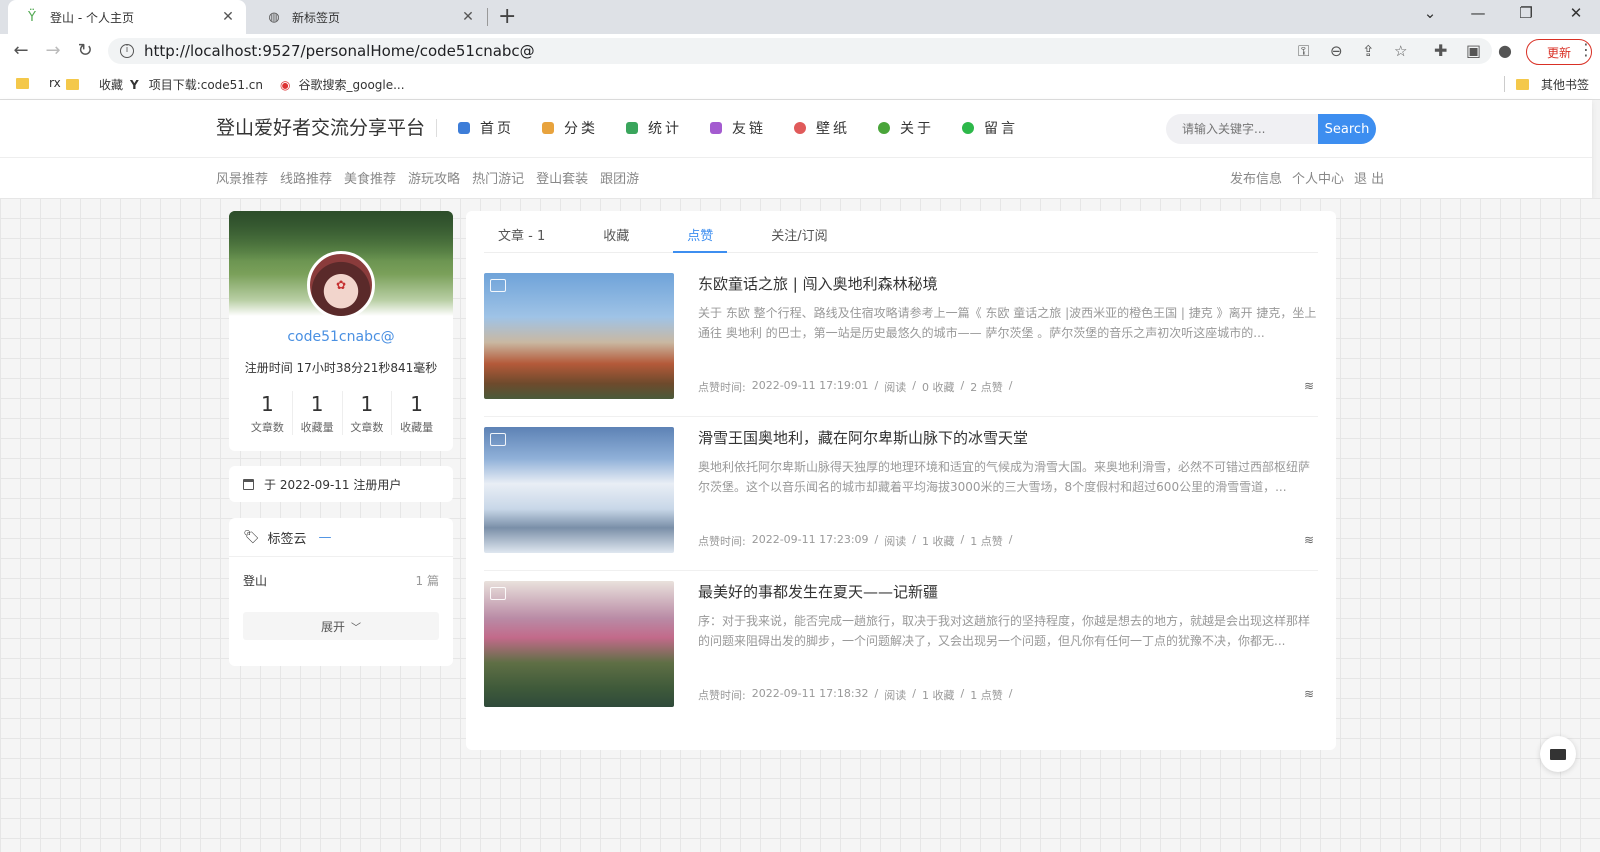 This screenshot has width=1600, height=852. What do you see at coordinates (884, 128) in the screenshot?
I see `info-icon` at bounding box center [884, 128].